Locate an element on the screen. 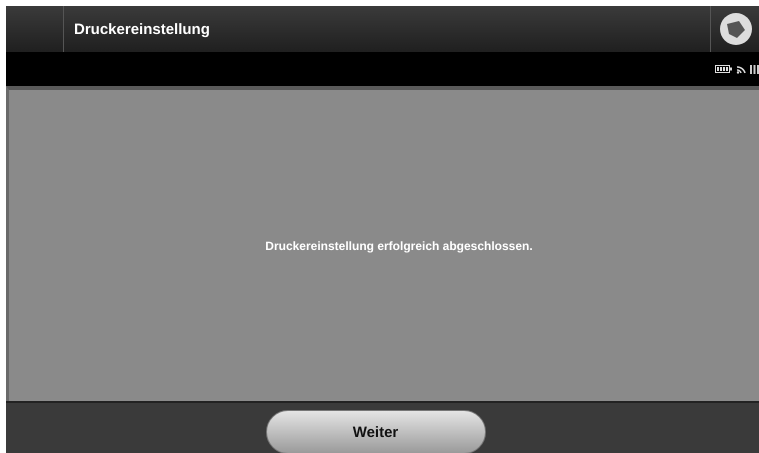 The image size is (759, 453). battery-icon is located at coordinates (723, 69).